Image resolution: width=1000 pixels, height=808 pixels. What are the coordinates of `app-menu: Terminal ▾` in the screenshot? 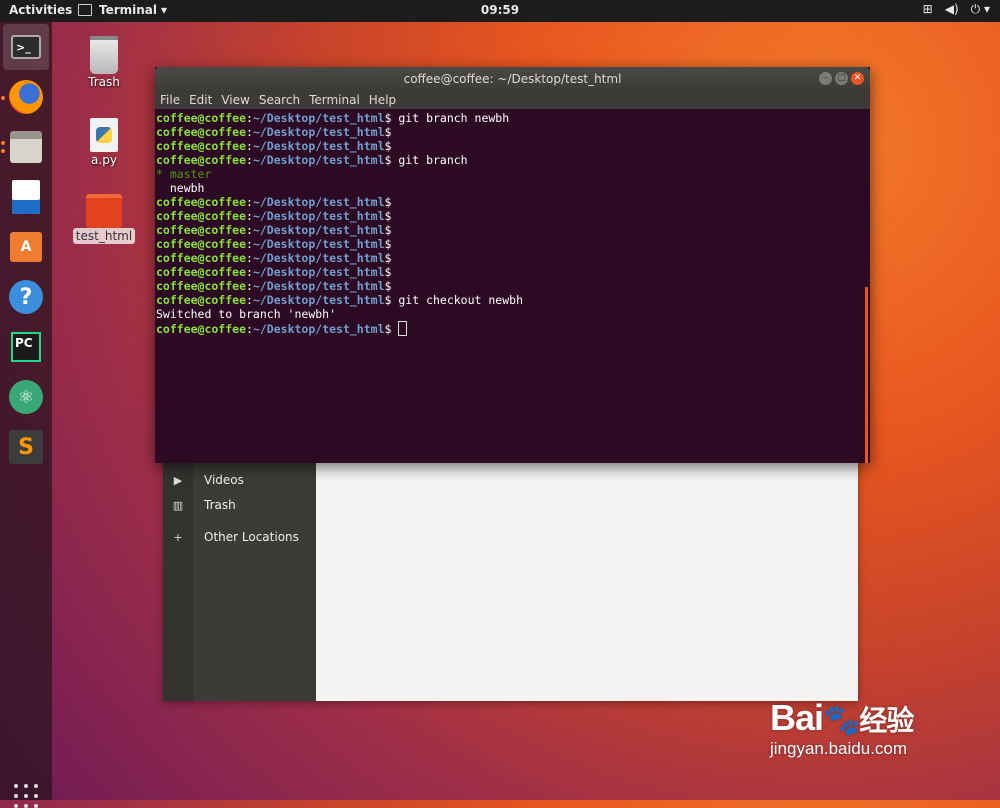 It's located at (122, 10).